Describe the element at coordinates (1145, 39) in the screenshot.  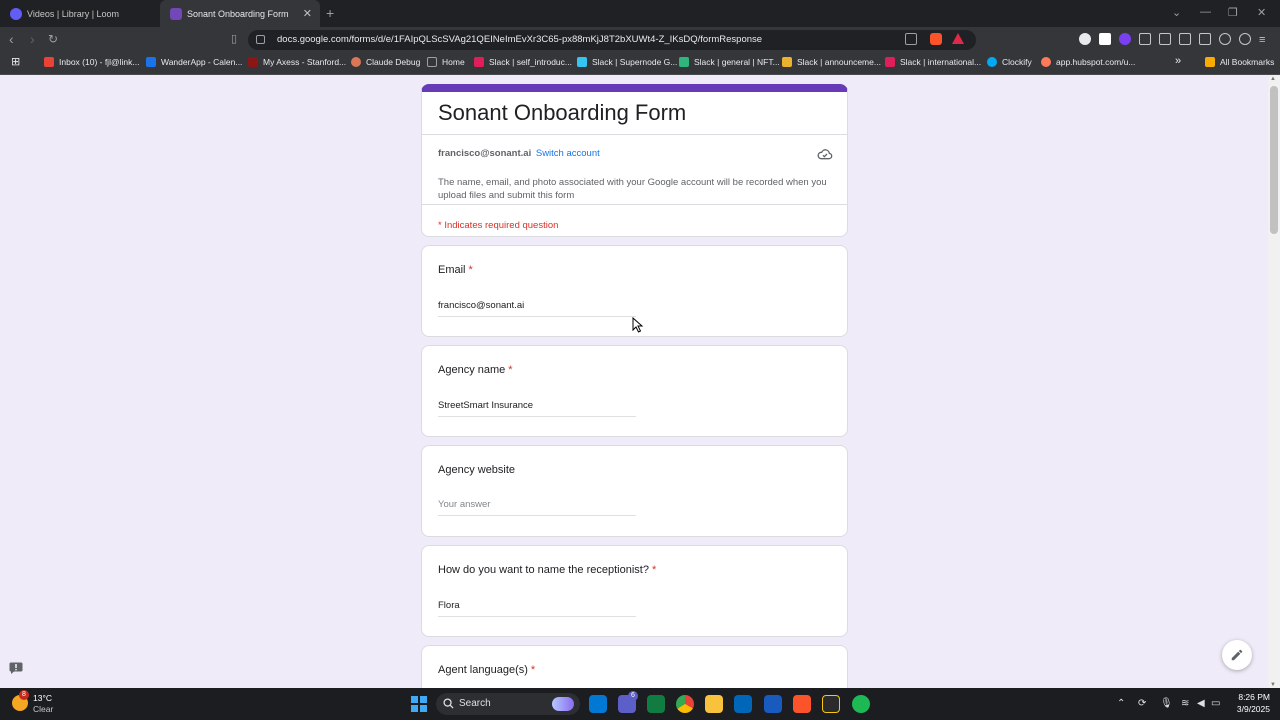
I see `extensions-puzzle-icon` at that location.